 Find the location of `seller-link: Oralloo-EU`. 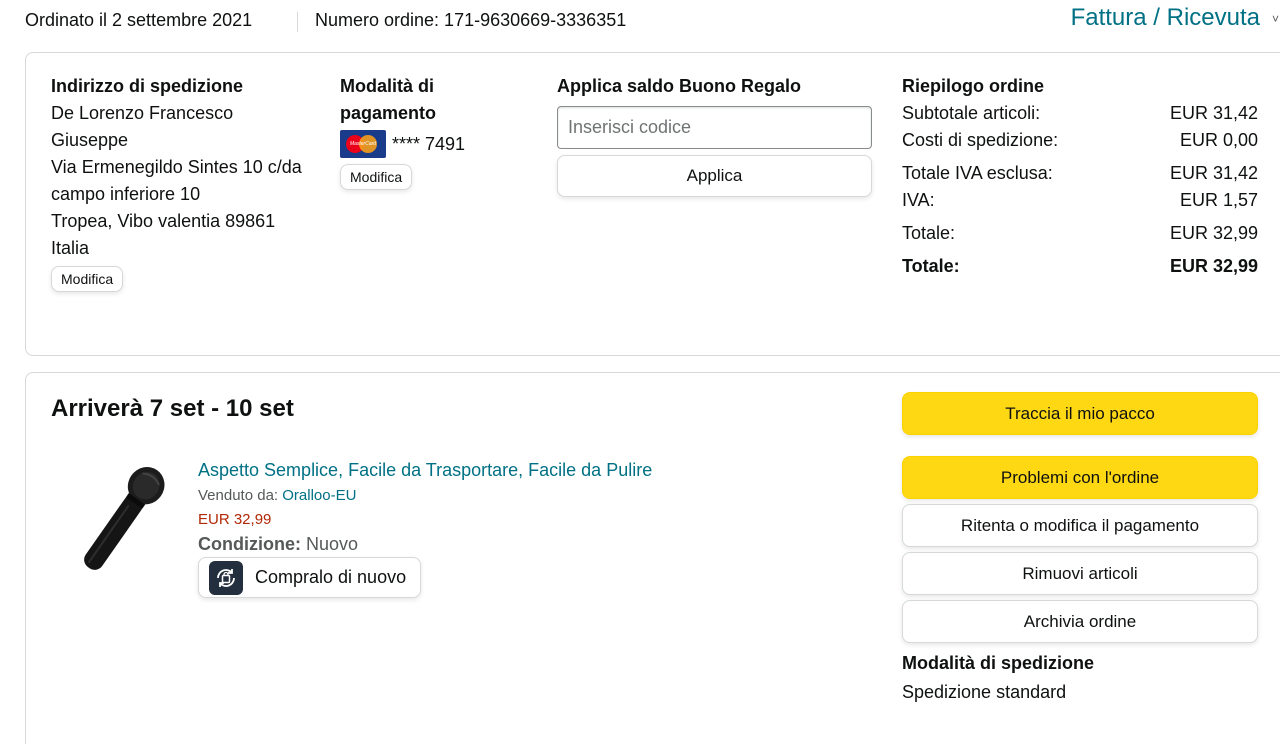

seller-link: Oralloo-EU is located at coordinates (319, 495).